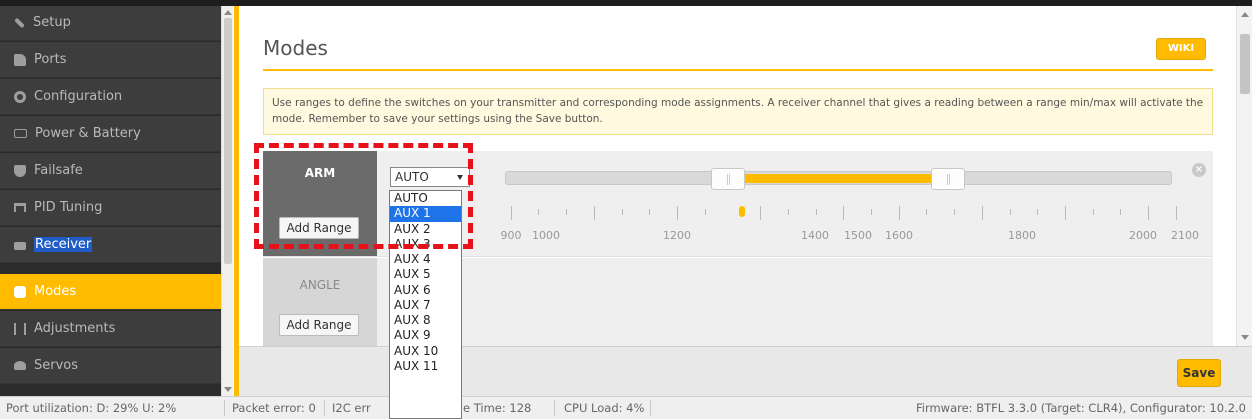  What do you see at coordinates (110, 366) in the screenshot?
I see `sidebar-item-servos: Servos` at bounding box center [110, 366].